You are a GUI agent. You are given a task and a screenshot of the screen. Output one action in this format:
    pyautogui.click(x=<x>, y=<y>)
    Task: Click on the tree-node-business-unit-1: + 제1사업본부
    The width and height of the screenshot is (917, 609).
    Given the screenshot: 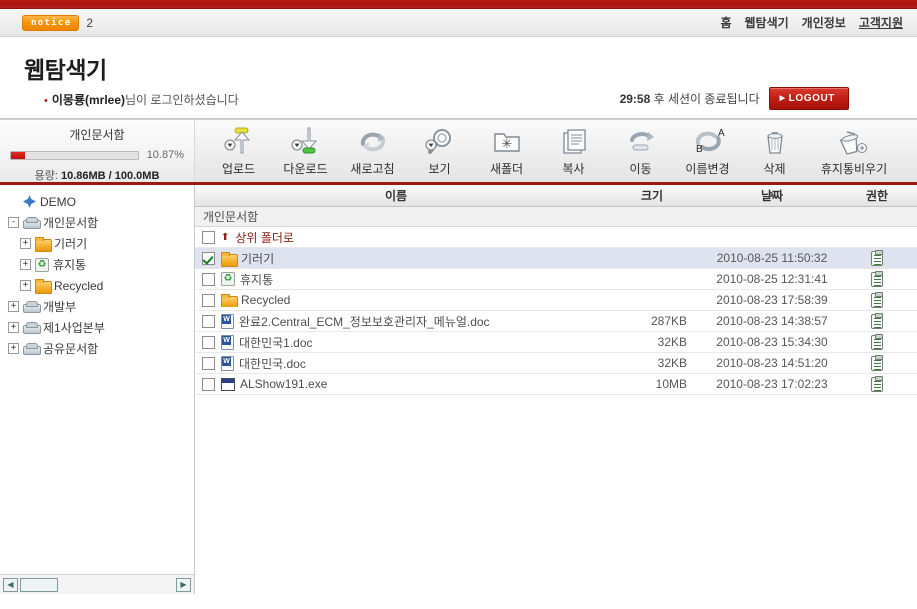 What is the action you would take?
    pyautogui.click(x=100, y=327)
    